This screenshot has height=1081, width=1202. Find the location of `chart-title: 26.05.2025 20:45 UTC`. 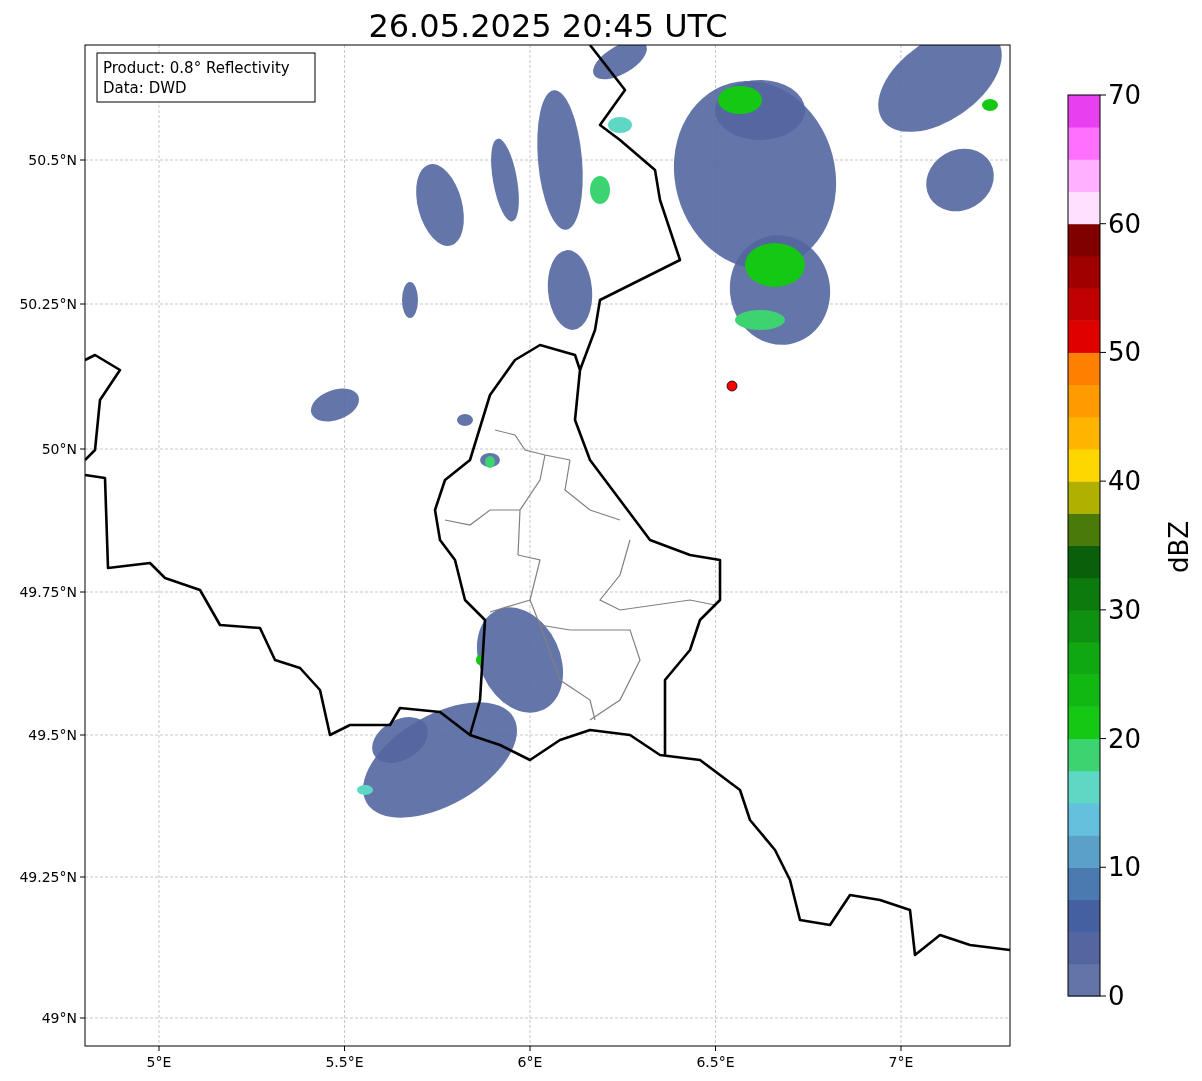

chart-title: 26.05.2025 20:45 UTC is located at coordinates (548, 26).